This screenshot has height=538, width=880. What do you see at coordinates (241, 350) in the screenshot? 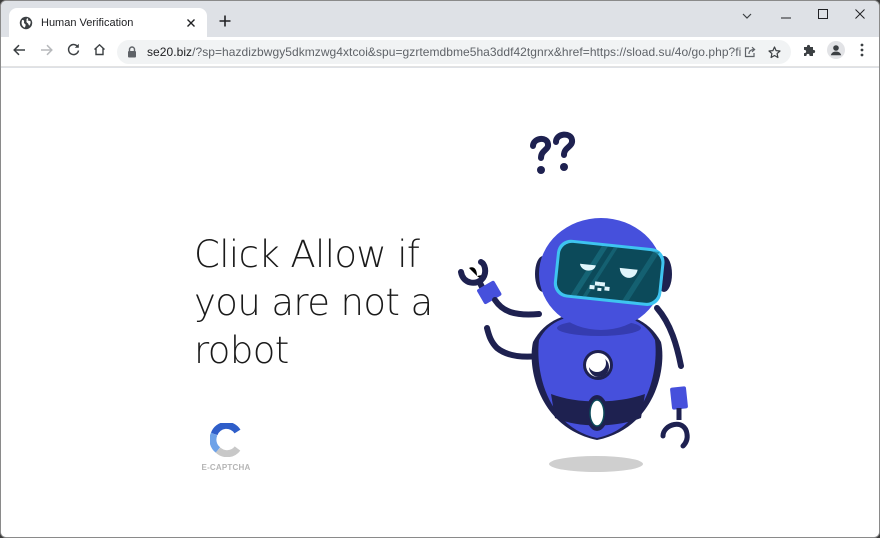
I see `headline-line: robot` at bounding box center [241, 350].